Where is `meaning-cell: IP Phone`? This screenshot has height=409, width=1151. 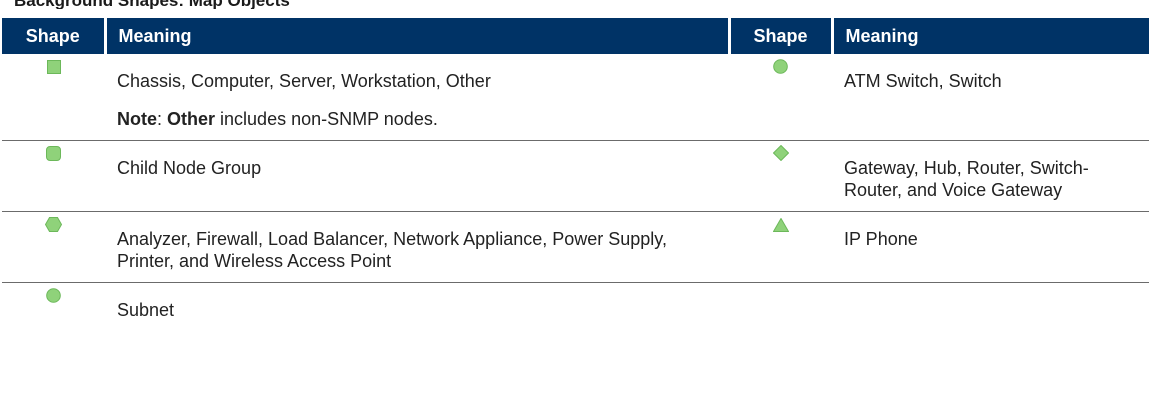
meaning-cell: IP Phone is located at coordinates (990, 247).